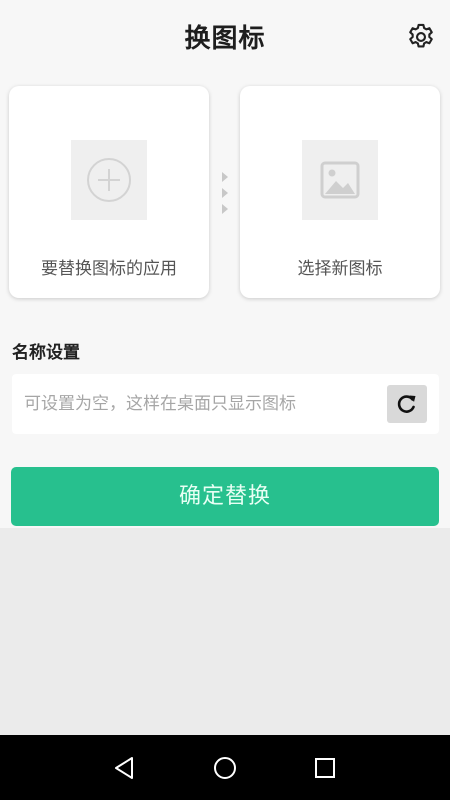 This screenshot has height=800, width=450. I want to click on system-navbar, so click(225, 767).